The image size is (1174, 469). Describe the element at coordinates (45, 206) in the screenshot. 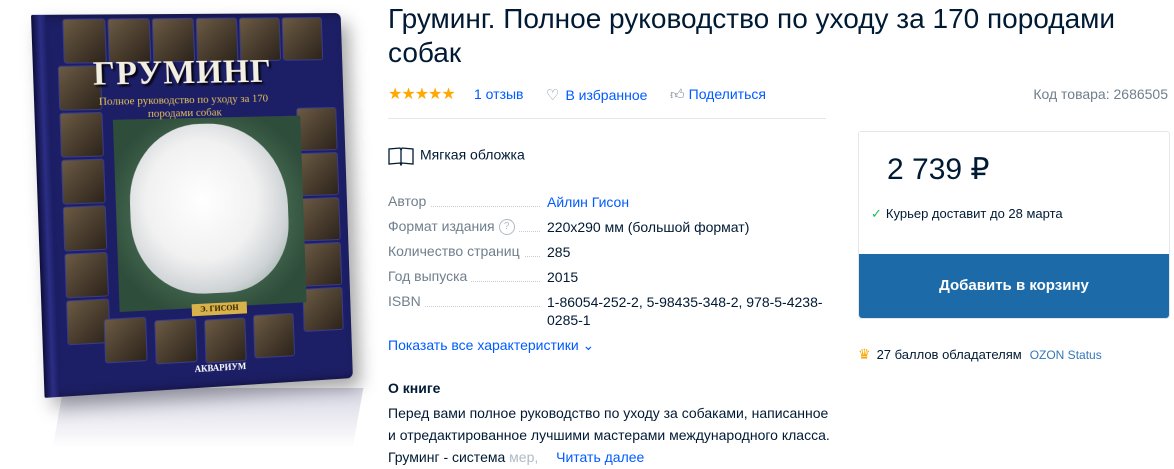

I see `book-spine` at that location.